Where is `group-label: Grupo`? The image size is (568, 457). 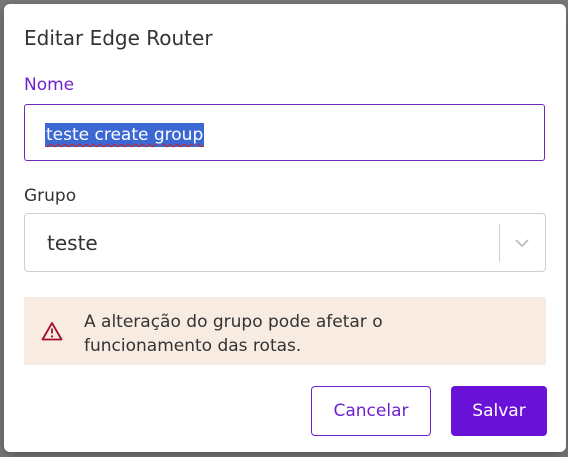 group-label: Grupo is located at coordinates (50, 196).